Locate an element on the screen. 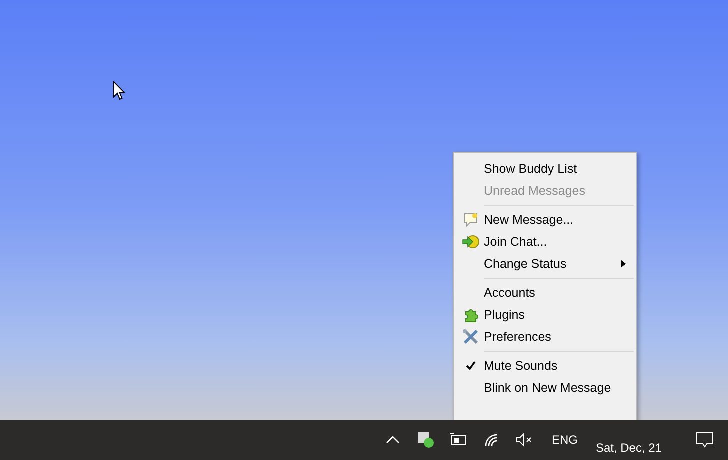 The image size is (728, 460). speaker-muted-icon is located at coordinates (525, 440).